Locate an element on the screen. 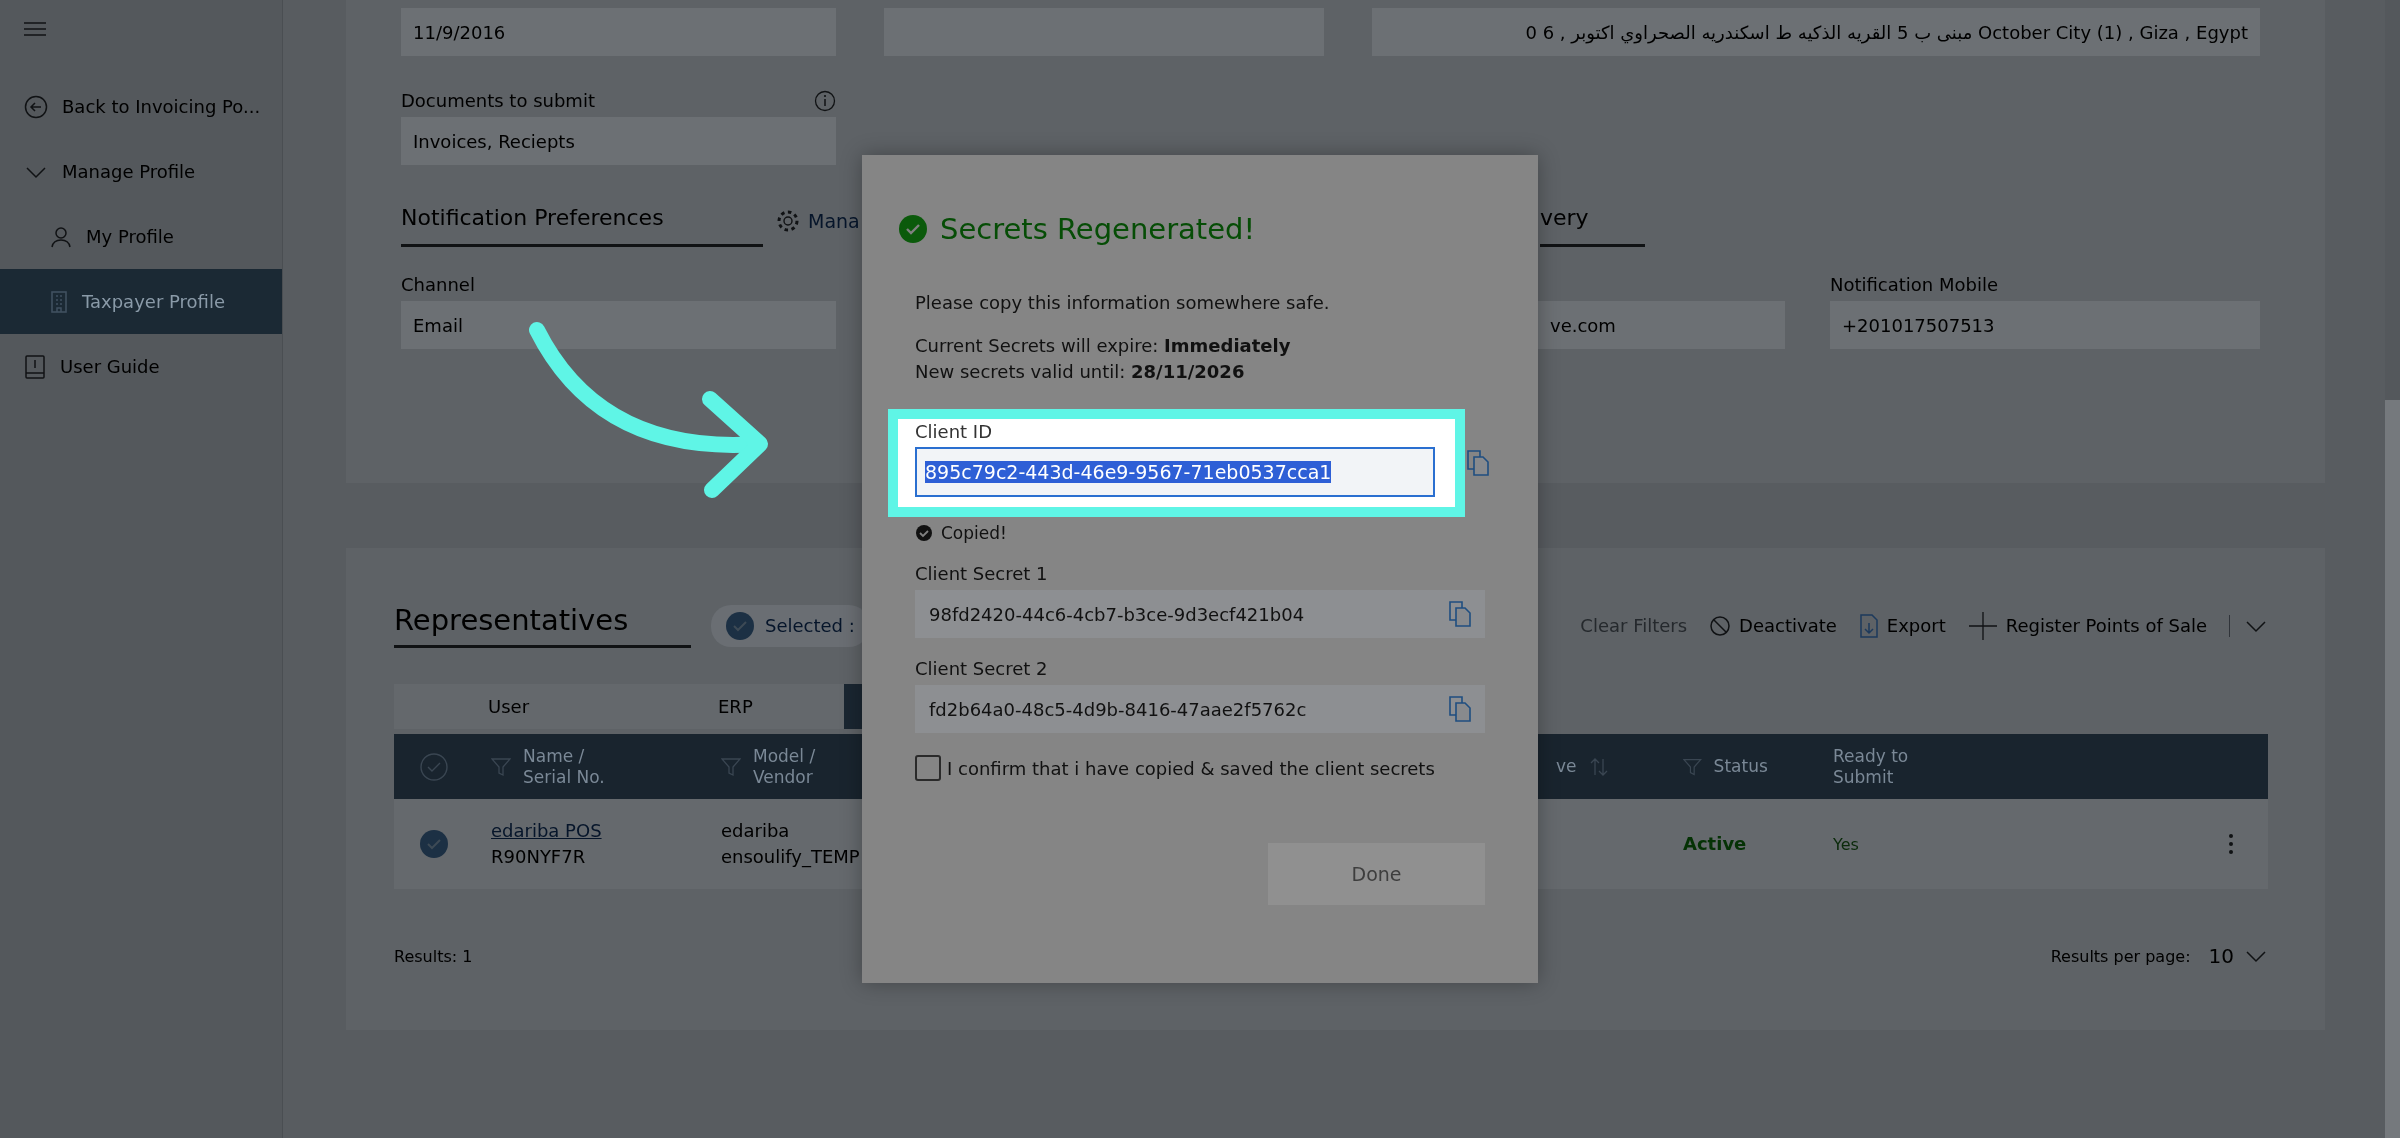 The width and height of the screenshot is (2400, 1138). date-field: 11/9/2016 is located at coordinates (618, 32).